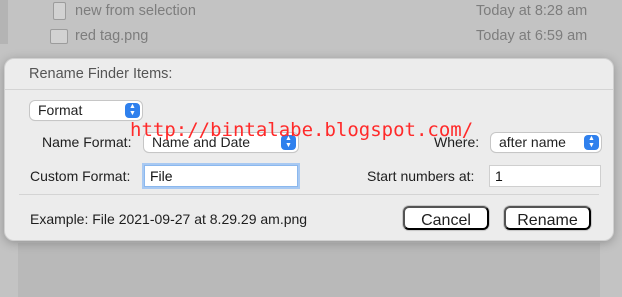  Describe the element at coordinates (59, 36) in the screenshot. I see `image-file-icon` at that location.